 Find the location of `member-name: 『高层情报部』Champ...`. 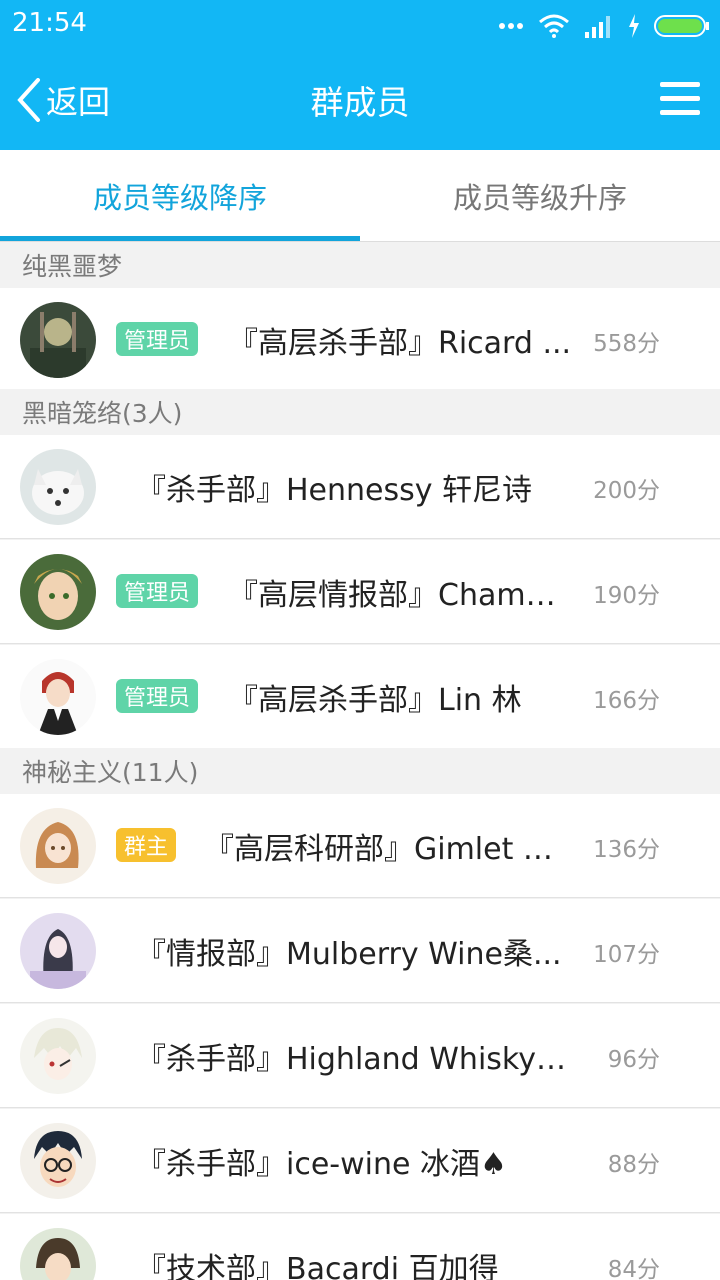

member-name: 『高层情报部』Champ... is located at coordinates (400, 595).